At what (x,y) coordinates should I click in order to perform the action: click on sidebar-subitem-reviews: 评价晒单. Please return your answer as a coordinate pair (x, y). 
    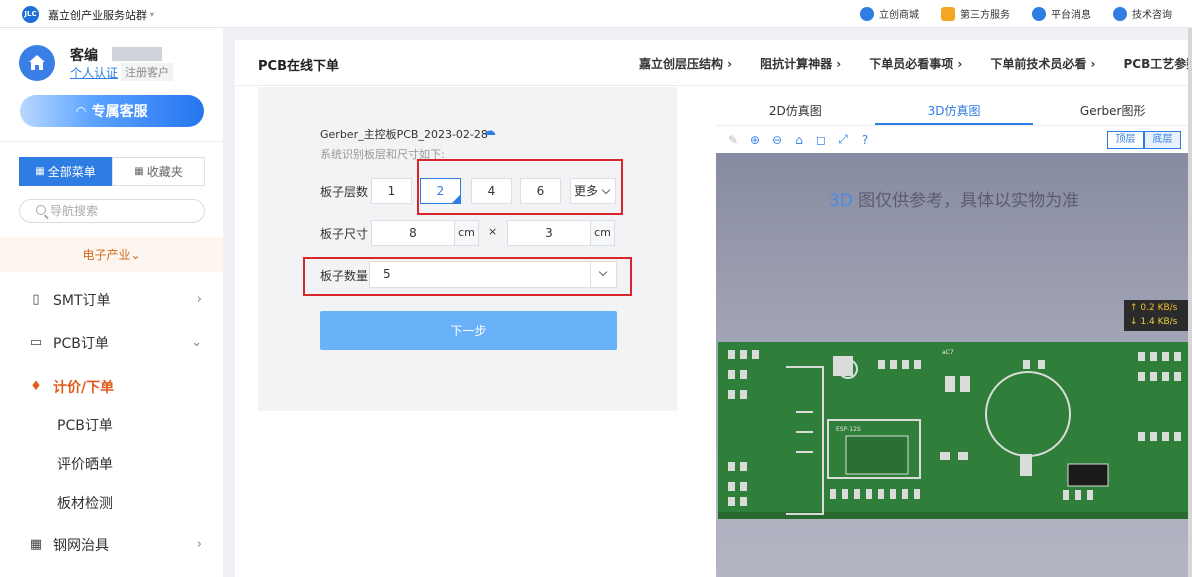
    Looking at the image, I should click on (111, 463).